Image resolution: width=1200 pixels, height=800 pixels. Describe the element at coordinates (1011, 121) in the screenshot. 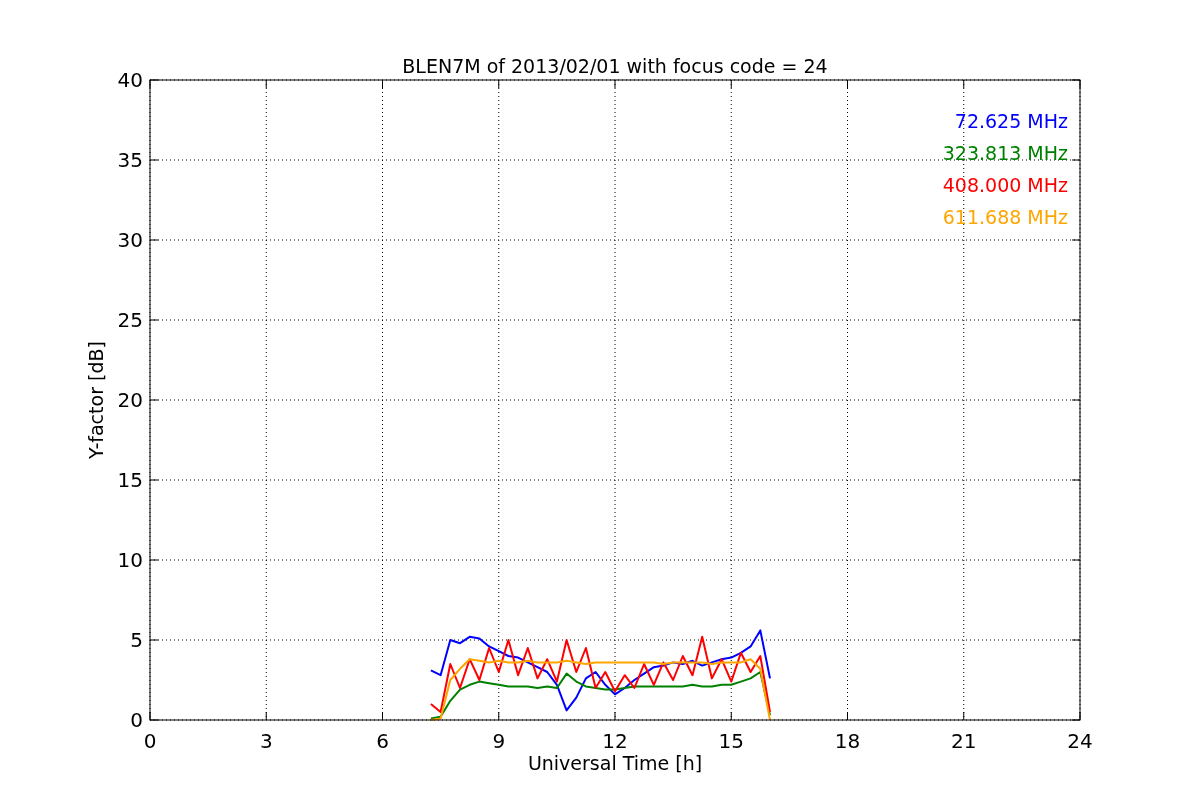

I see `legend-label: 72.625 MHz` at that location.